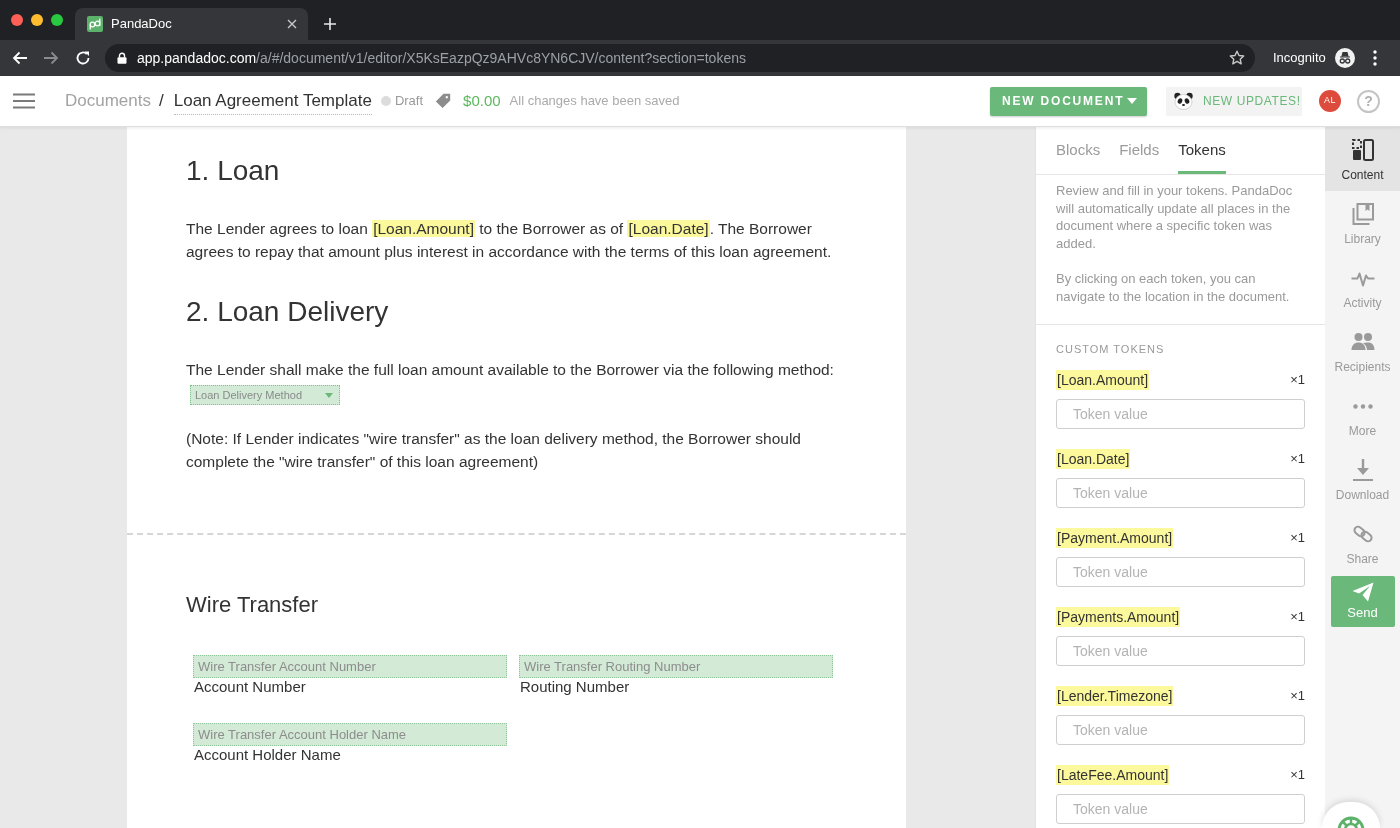 The width and height of the screenshot is (1400, 828). I want to click on input-field: Wire Transfer Account Holder Name, so click(350, 734).